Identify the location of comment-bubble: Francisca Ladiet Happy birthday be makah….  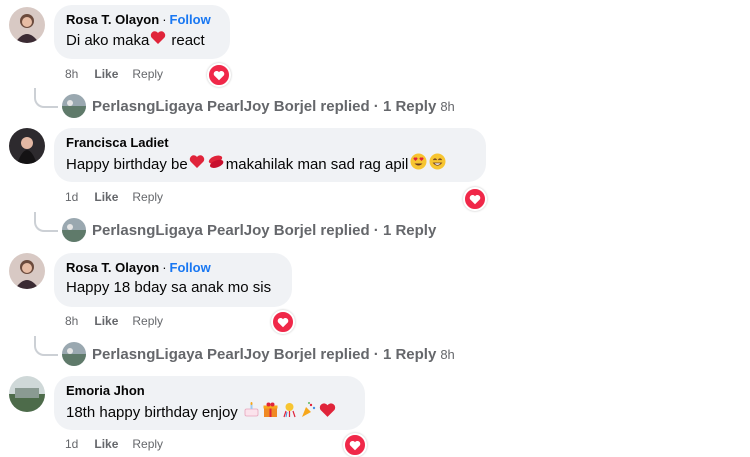
(270, 155).